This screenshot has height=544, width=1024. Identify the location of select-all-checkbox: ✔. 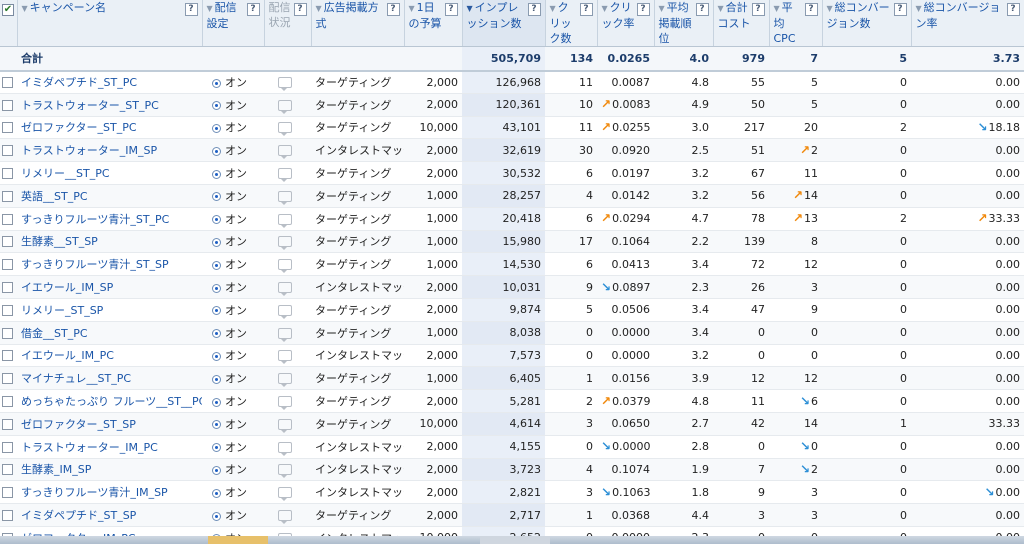
(8, 10).